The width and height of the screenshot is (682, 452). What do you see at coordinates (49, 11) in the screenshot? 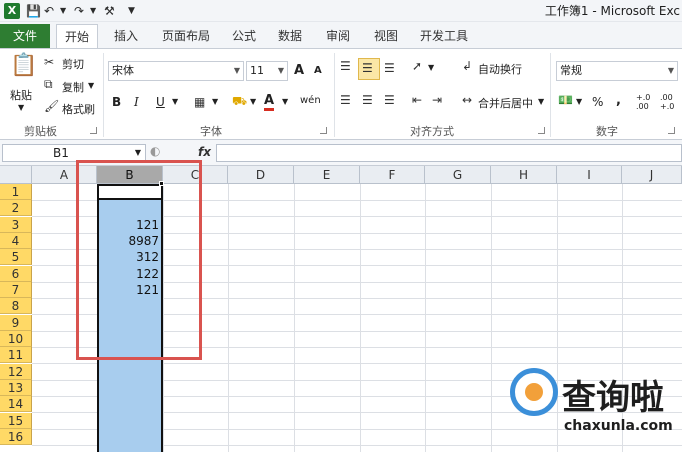
I see `undo-icon: ↶` at bounding box center [49, 11].